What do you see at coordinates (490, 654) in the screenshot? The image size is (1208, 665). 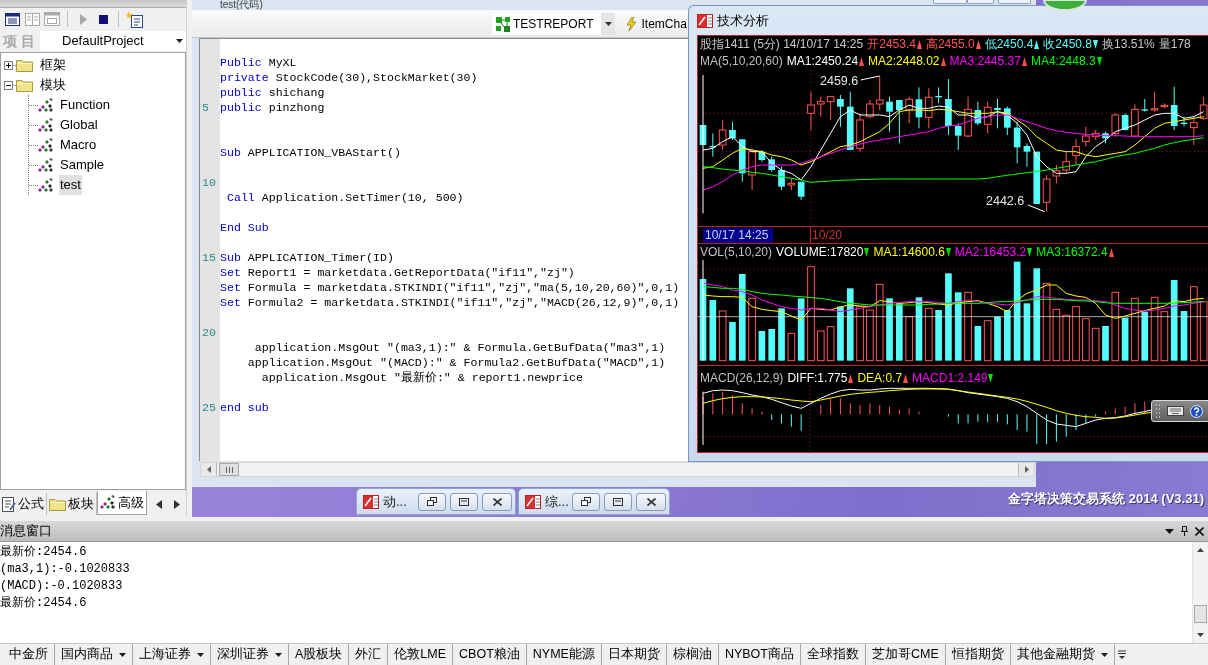 I see `market-tab: CBOT粮油` at bounding box center [490, 654].